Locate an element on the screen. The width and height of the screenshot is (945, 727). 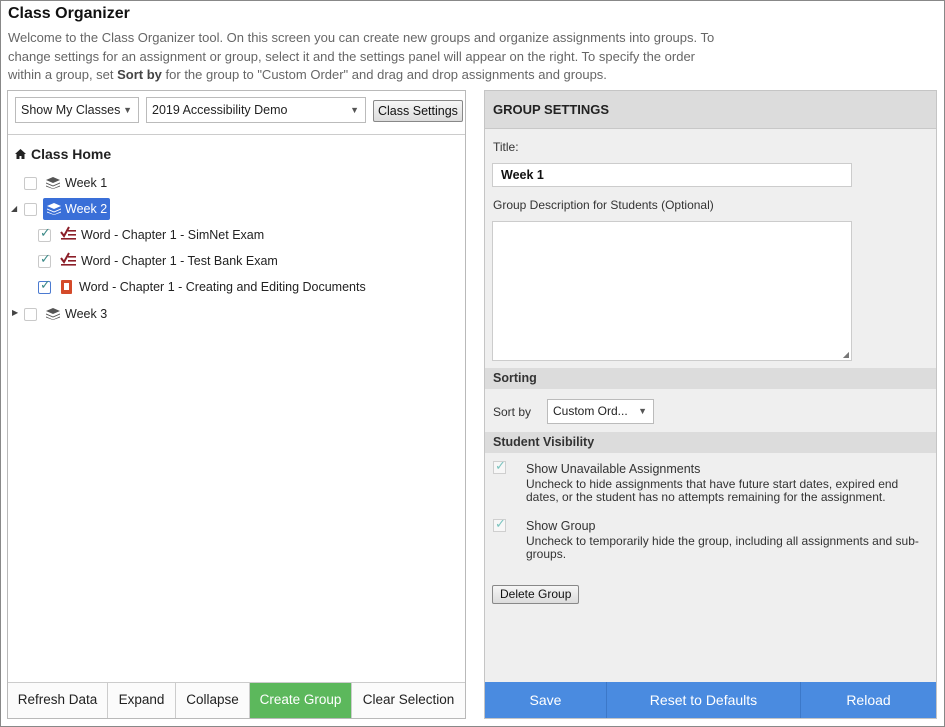
group-settings-header: GROUP SETTINGS is located at coordinates (710, 110).